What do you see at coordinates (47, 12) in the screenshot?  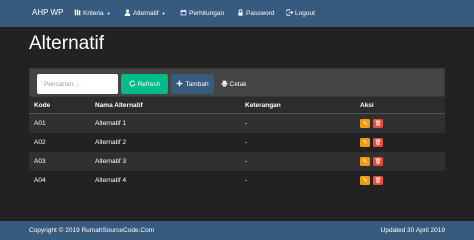 I see `brand-link: AHP WP` at bounding box center [47, 12].